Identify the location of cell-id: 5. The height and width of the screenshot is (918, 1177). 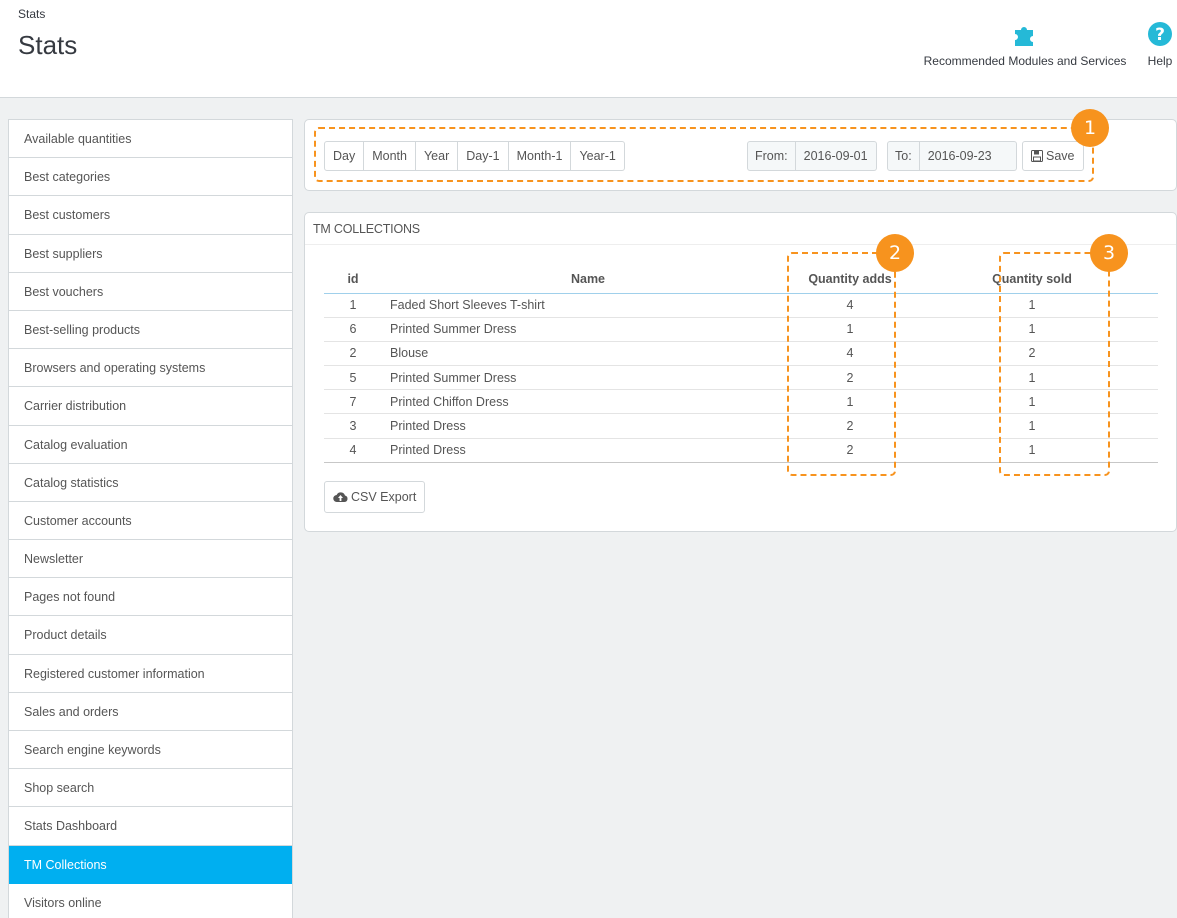
(353, 378).